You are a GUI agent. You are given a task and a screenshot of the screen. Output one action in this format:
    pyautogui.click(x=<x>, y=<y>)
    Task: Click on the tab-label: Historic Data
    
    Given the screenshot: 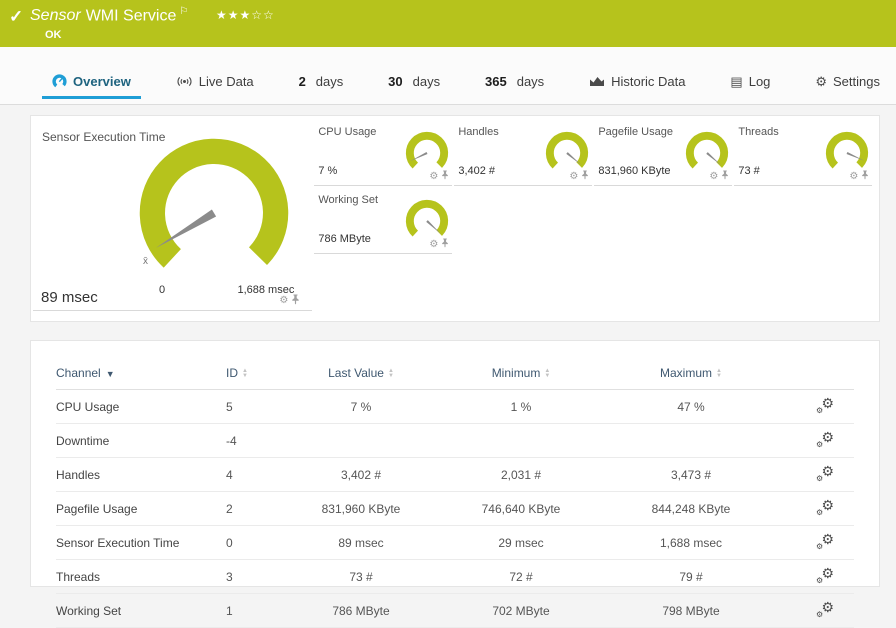 What is the action you would take?
    pyautogui.click(x=648, y=81)
    